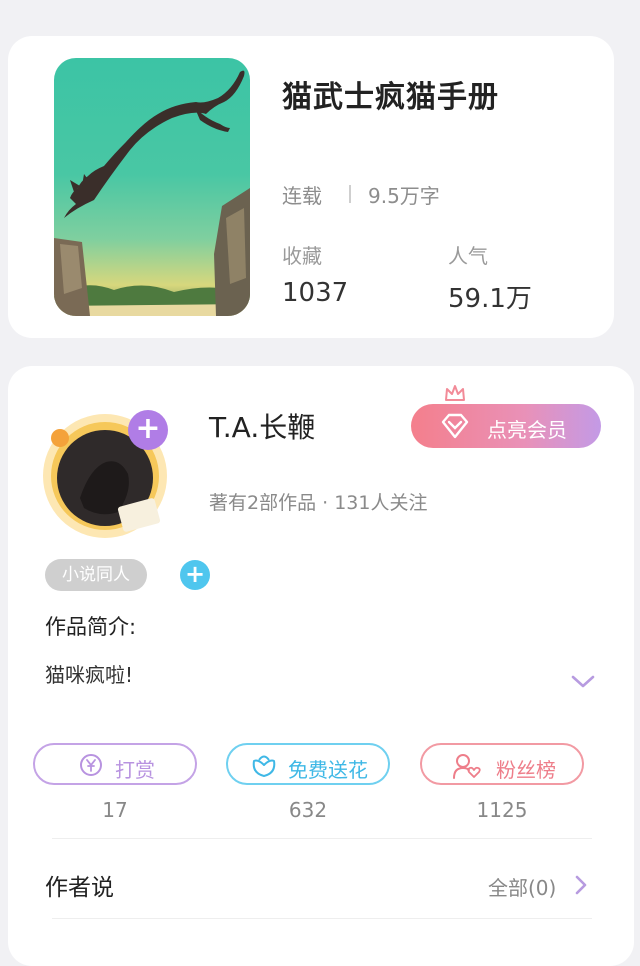 This screenshot has height=966, width=640. What do you see at coordinates (302, 256) in the screenshot?
I see `collect-label: 收藏` at bounding box center [302, 256].